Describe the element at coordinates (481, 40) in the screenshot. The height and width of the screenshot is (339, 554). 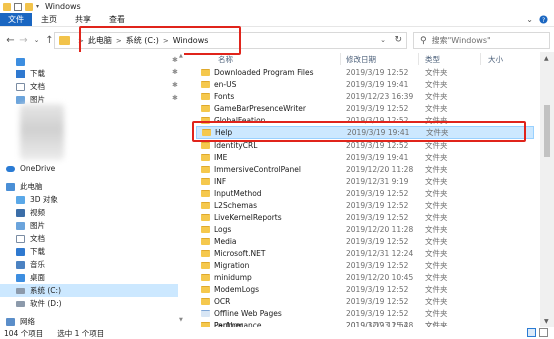
I see `search-input: ⚲ 搜索"Windows"` at that location.